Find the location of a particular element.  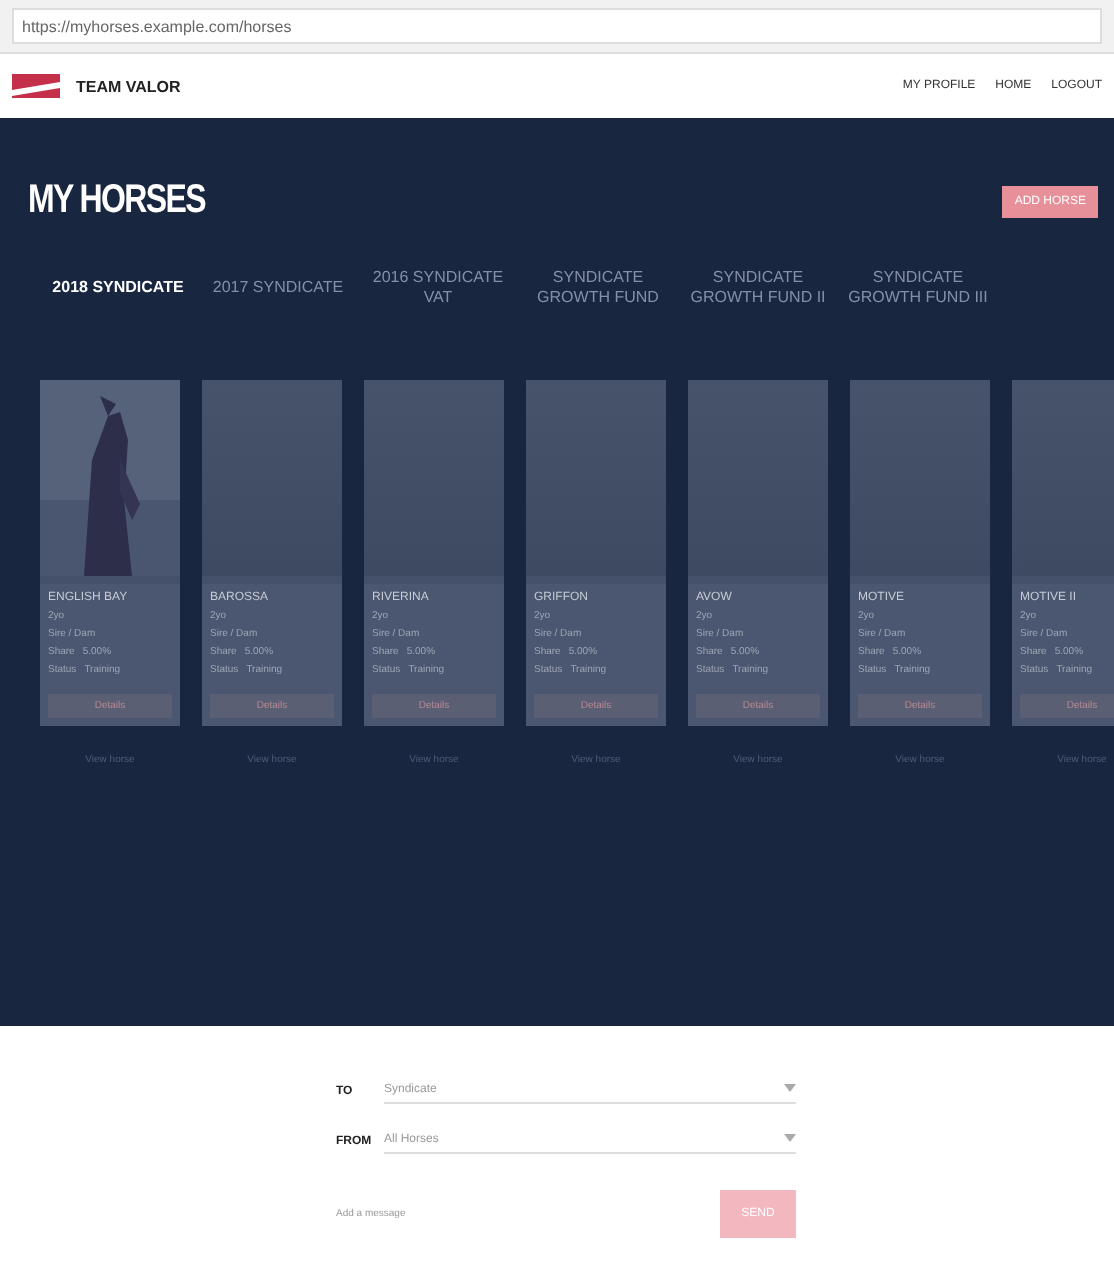

logo-icon is located at coordinates (36, 86).